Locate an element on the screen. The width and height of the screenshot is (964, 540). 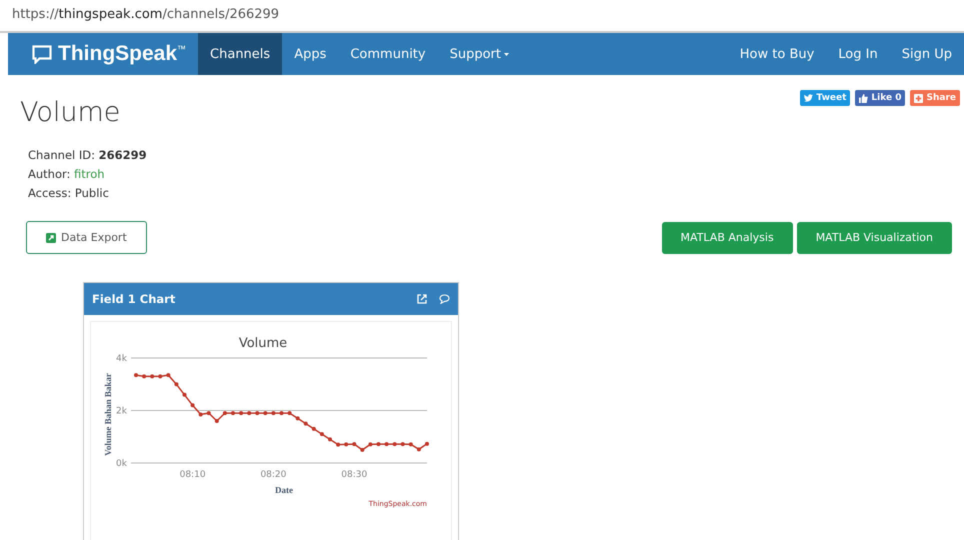
nav-tab: Channels is located at coordinates (240, 54).